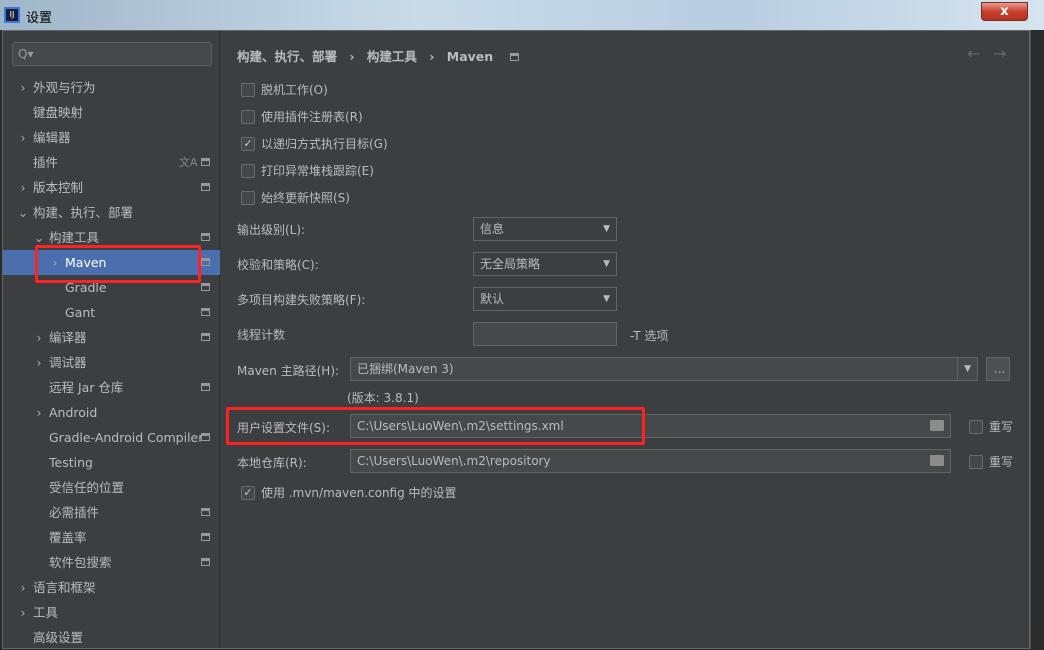 The image size is (1044, 650). What do you see at coordinates (312, 117) in the screenshot?
I see `checkbox-label: 使用插件注册表(R)` at bounding box center [312, 117].